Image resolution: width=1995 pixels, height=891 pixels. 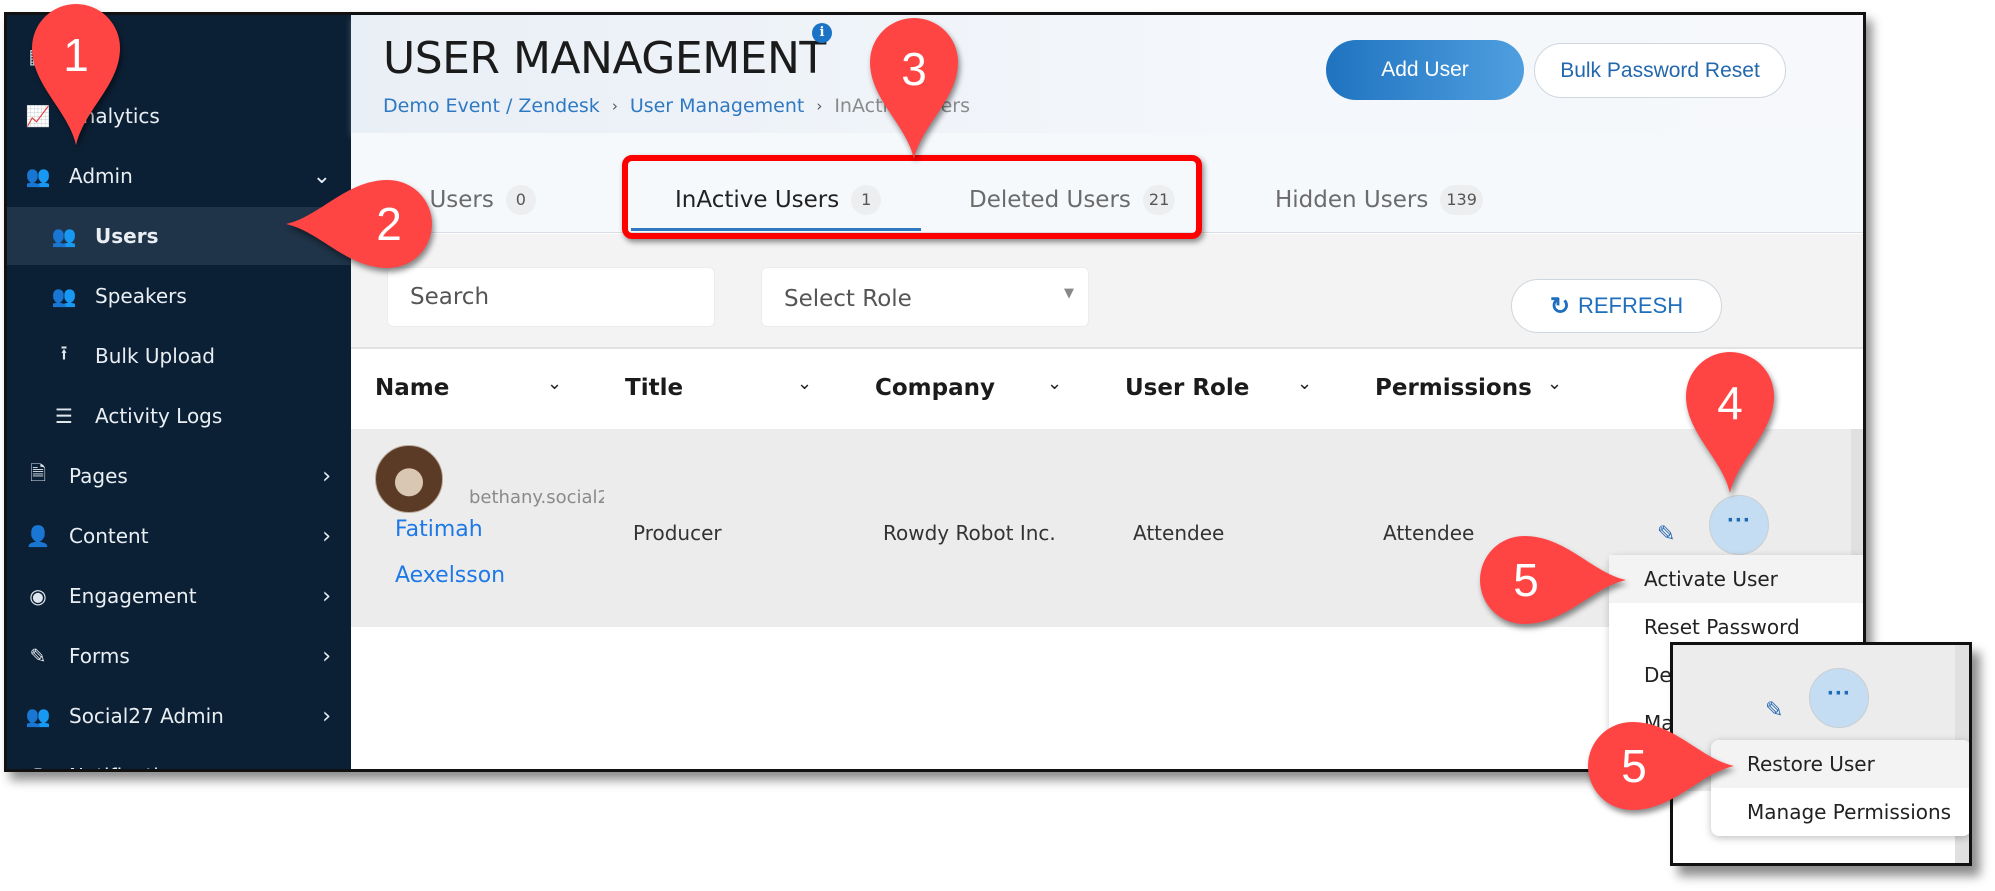 What do you see at coordinates (1453, 388) in the screenshot?
I see `column-header-permissions: Permissions` at bounding box center [1453, 388].